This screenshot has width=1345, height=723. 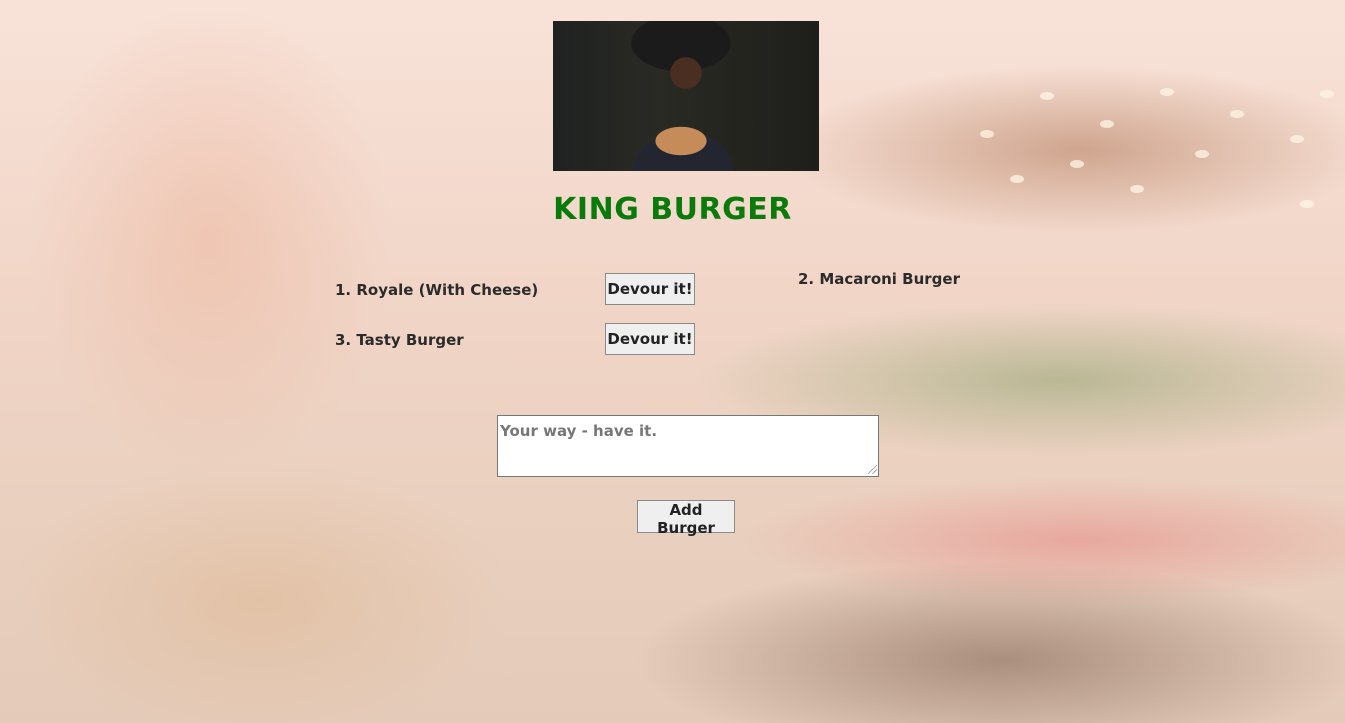 What do you see at coordinates (688, 446) in the screenshot?
I see `burger-name-input` at bounding box center [688, 446].